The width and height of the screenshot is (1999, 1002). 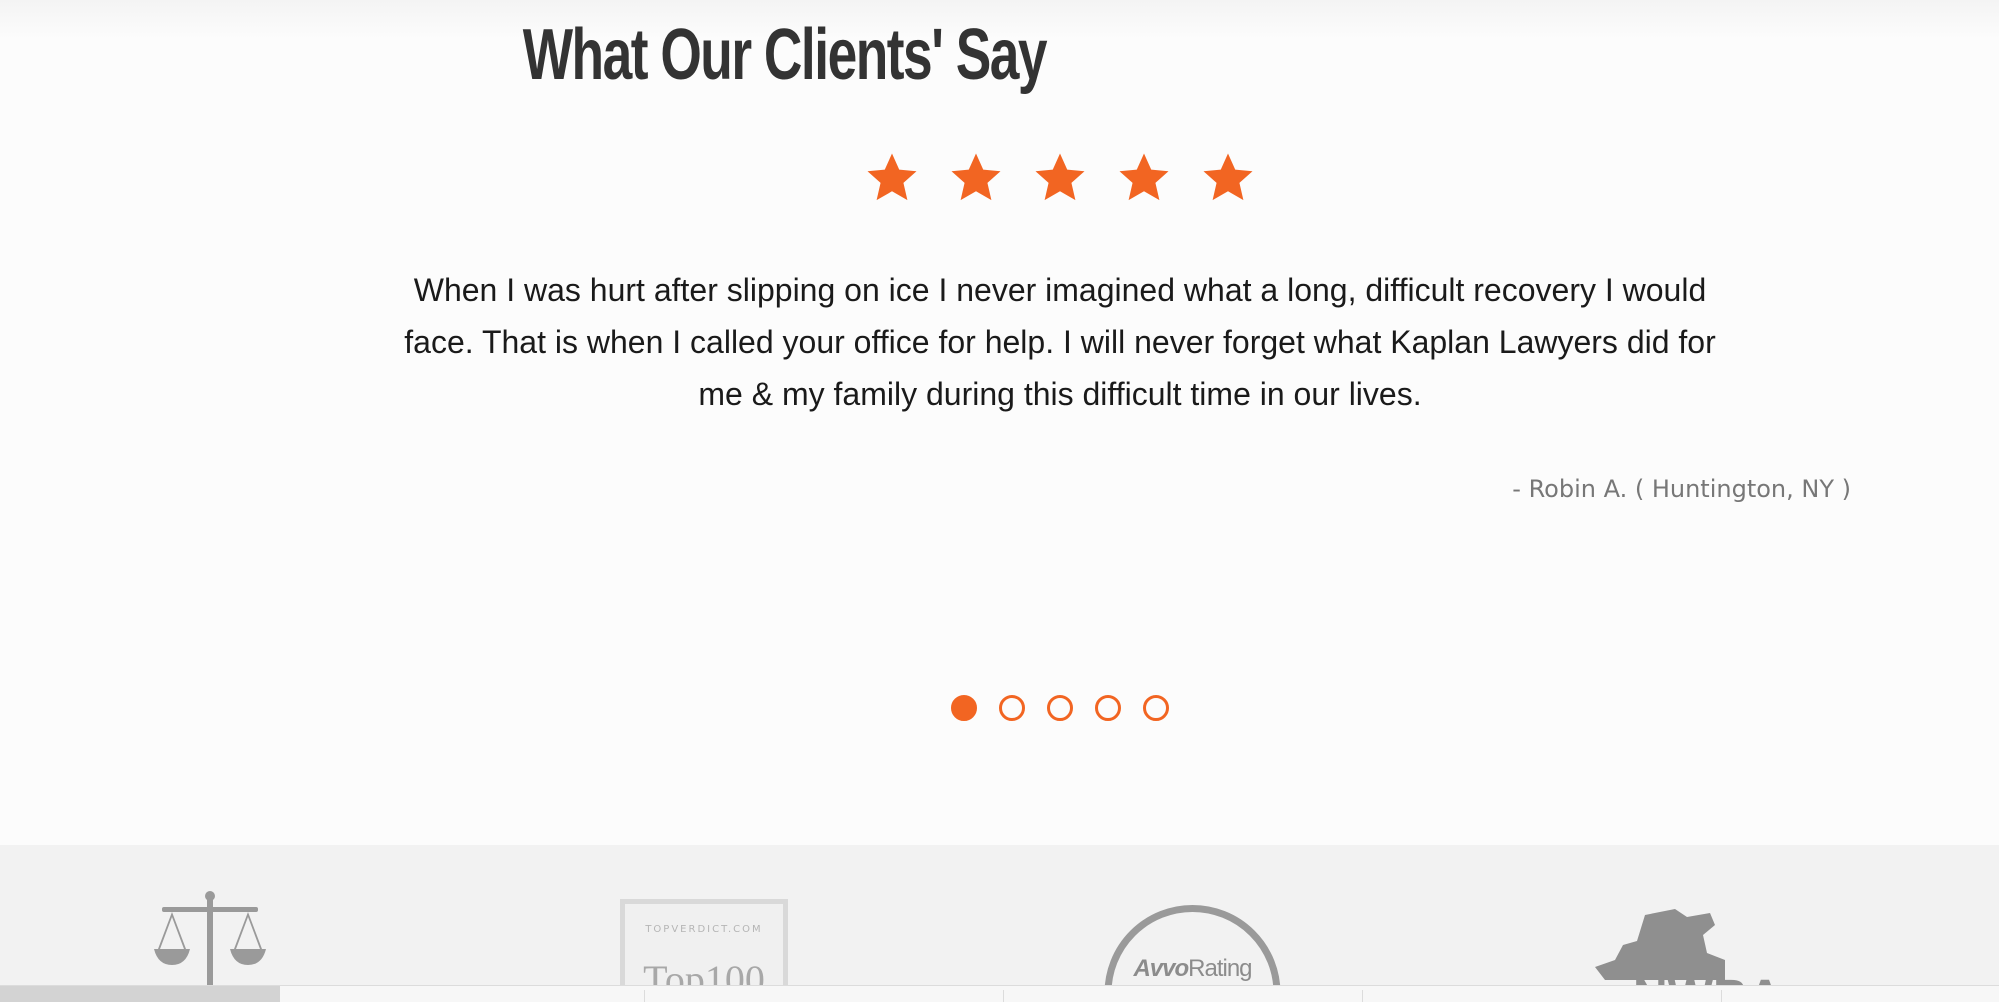 What do you see at coordinates (1681, 489) in the screenshot?
I see `testimonial-author: - Robin A. ( Huntington, NY )` at bounding box center [1681, 489].